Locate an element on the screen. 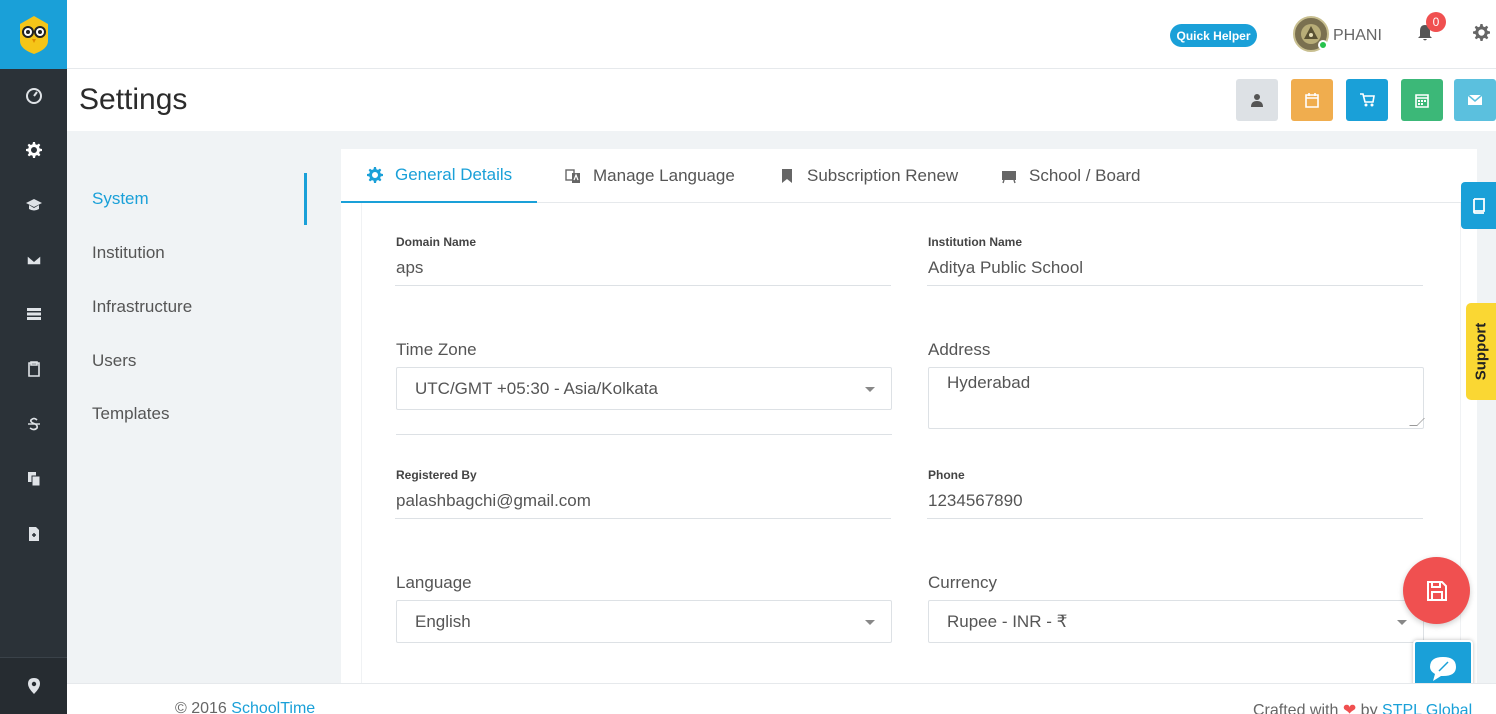 Image resolution: width=1496 pixels, height=714 pixels. address-textarea: Hyderabad is located at coordinates (1176, 398).